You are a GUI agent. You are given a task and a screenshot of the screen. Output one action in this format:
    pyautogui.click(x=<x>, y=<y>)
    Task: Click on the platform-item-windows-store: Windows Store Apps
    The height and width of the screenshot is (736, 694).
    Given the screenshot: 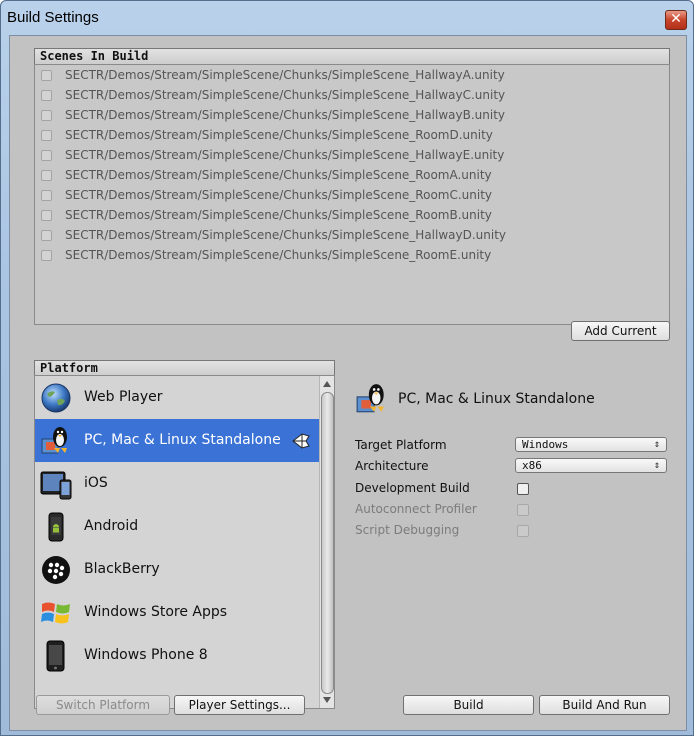 What is the action you would take?
    pyautogui.click(x=177, y=612)
    